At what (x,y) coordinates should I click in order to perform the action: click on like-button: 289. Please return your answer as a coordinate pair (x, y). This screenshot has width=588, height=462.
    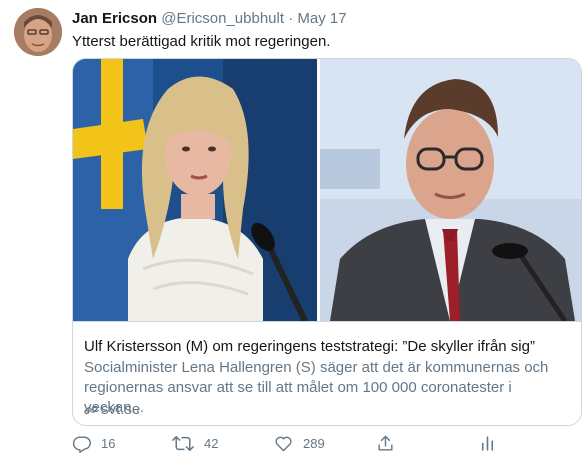
    Looking at the image, I should click on (299, 443).